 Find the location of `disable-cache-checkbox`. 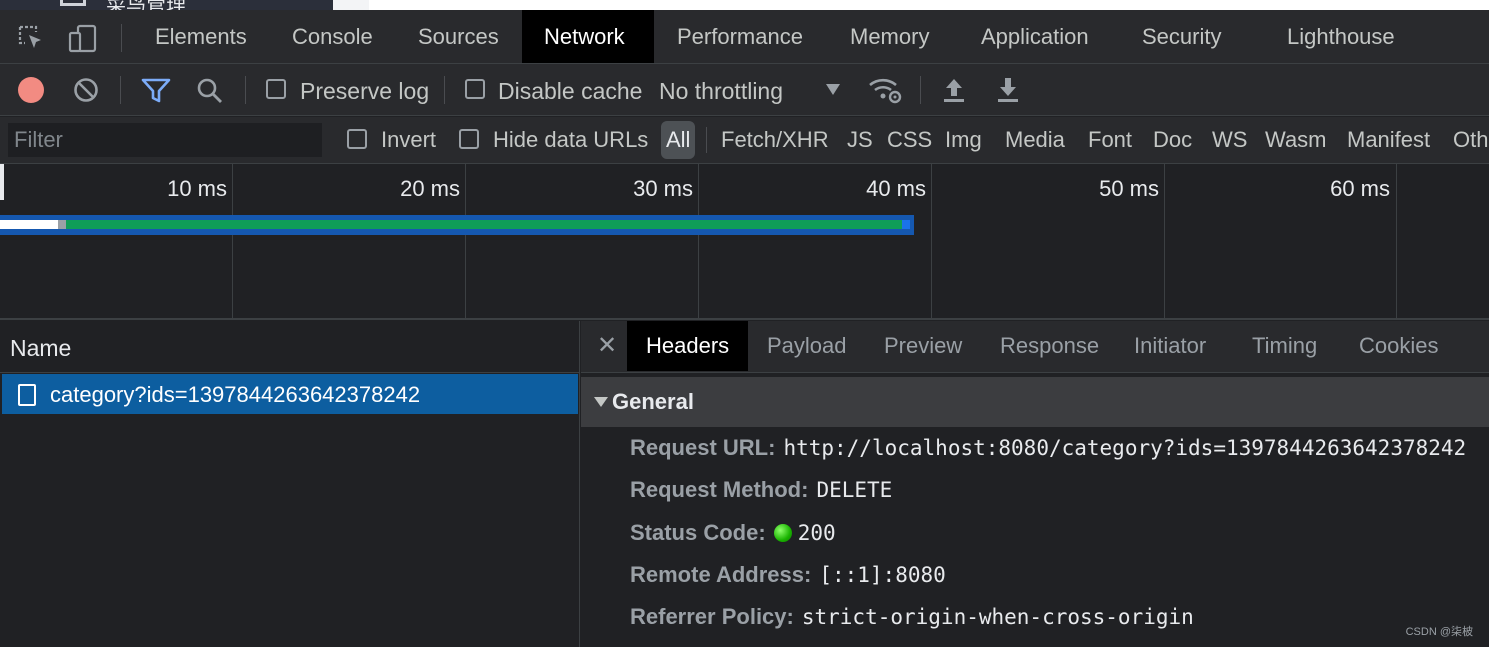

disable-cache-checkbox is located at coordinates (475, 89).